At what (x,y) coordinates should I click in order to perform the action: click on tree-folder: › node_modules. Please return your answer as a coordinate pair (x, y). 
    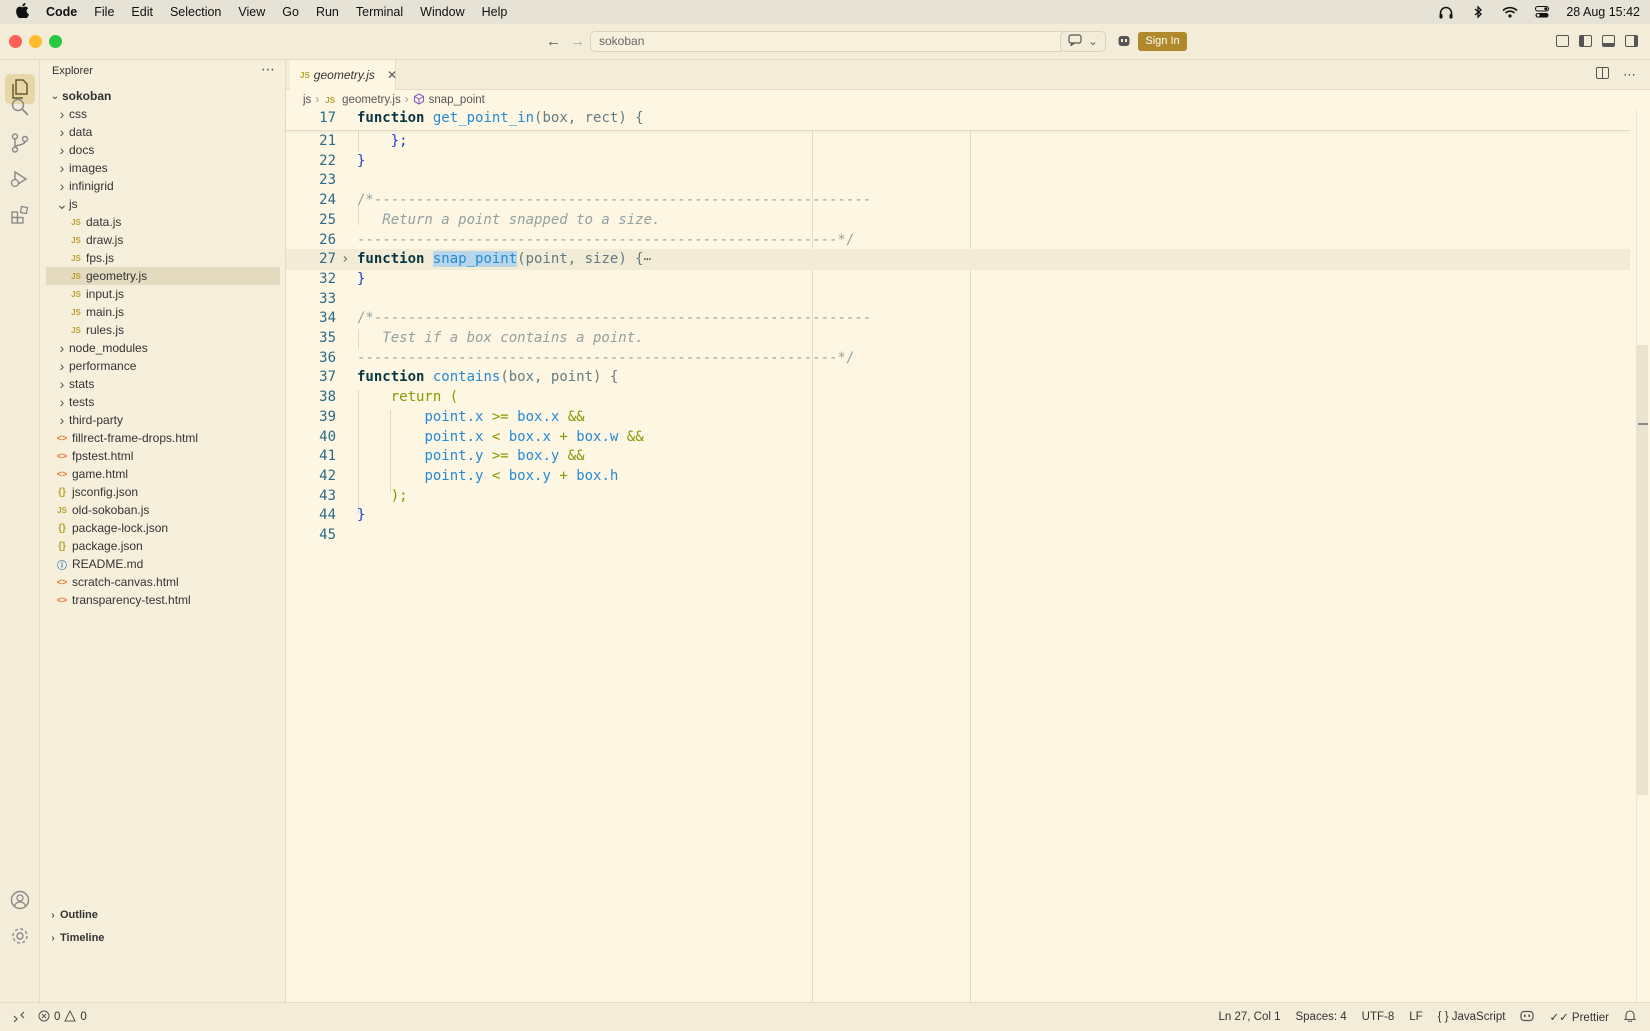
    Looking at the image, I should click on (163, 348).